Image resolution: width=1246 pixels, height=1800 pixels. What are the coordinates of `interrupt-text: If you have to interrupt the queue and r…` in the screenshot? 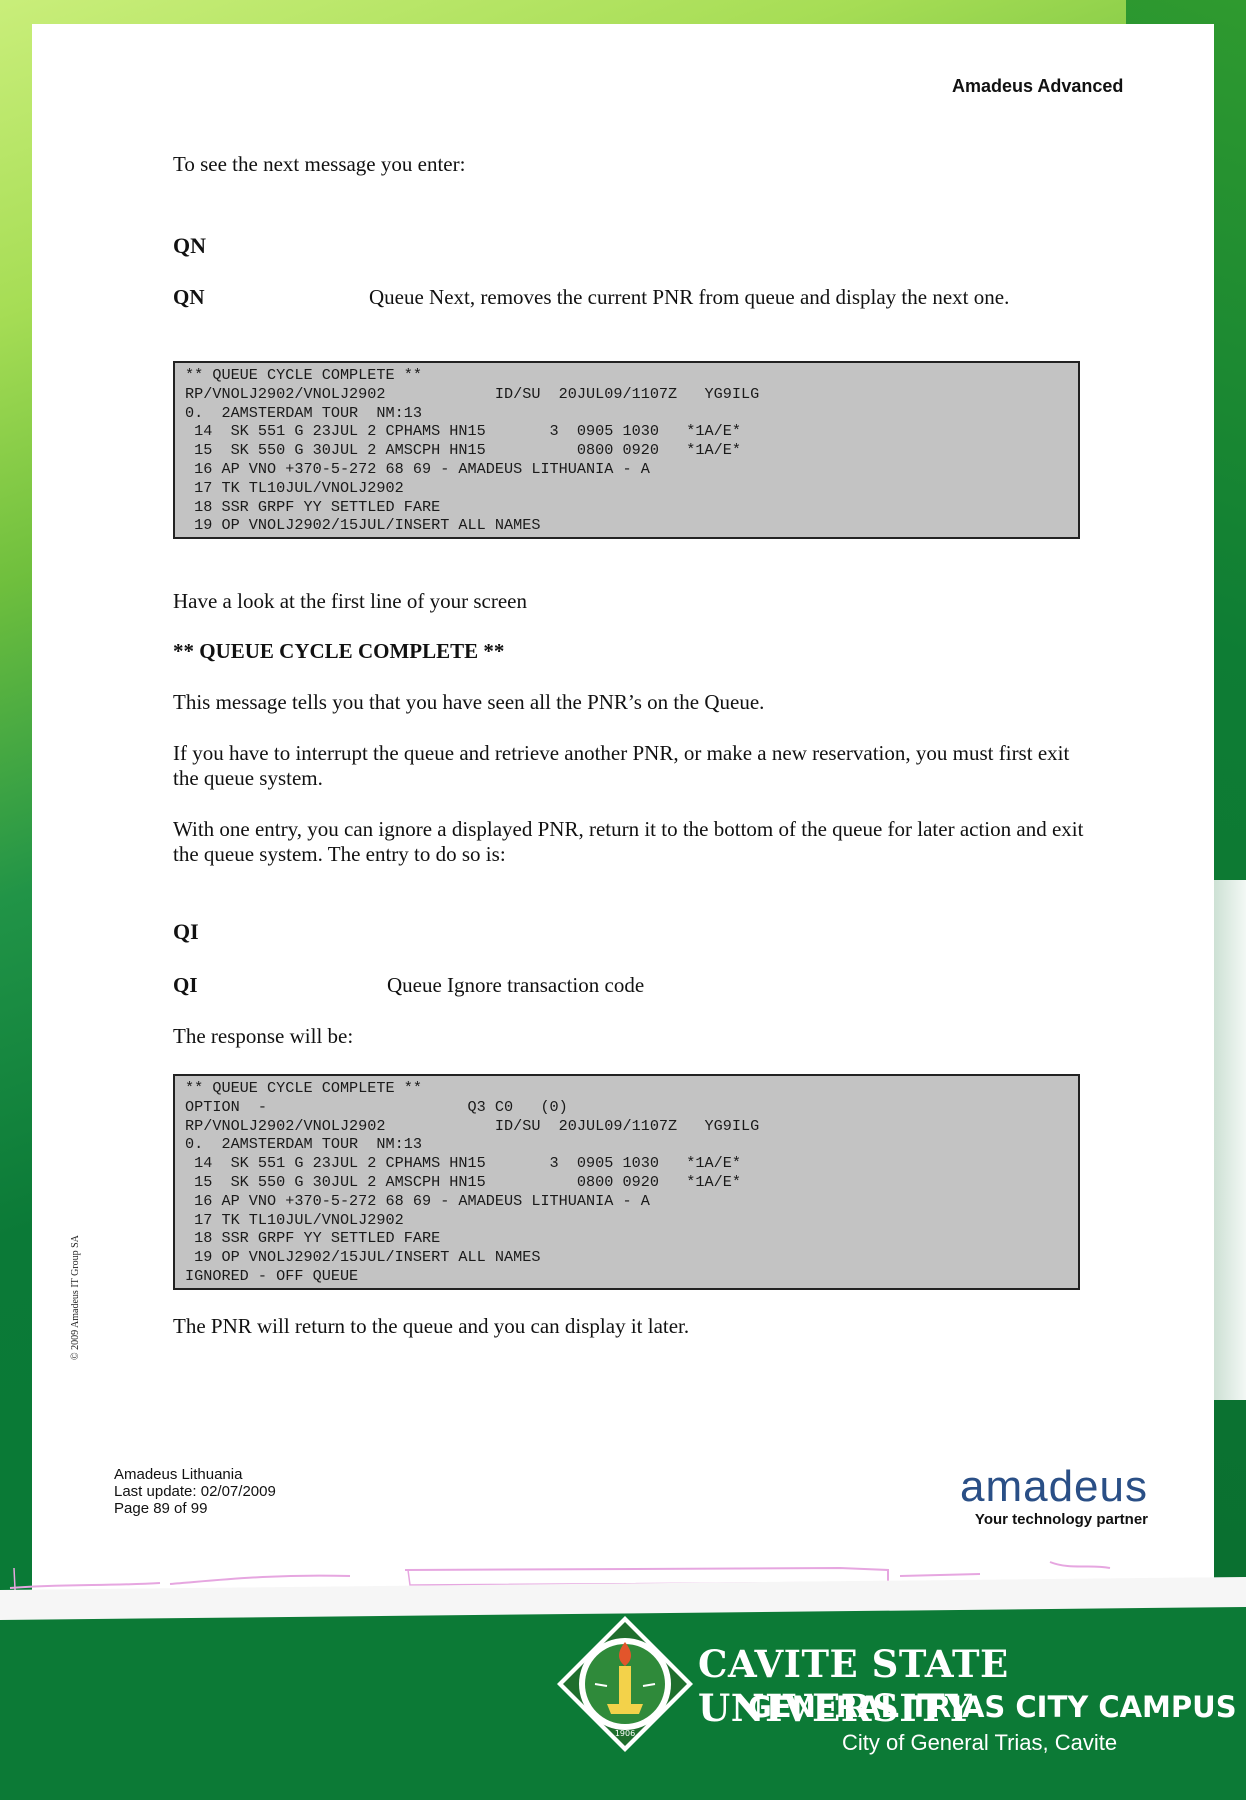 It's located at (621, 765).